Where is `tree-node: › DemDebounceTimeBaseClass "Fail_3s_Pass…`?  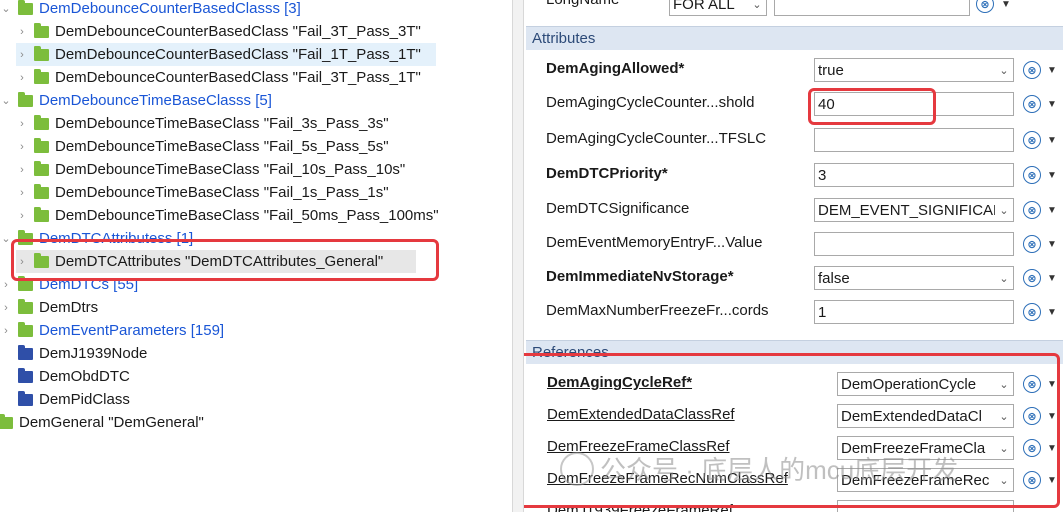
tree-node: › DemDebounceTimeBaseClass "Fail_3s_Pass… is located at coordinates (202, 123).